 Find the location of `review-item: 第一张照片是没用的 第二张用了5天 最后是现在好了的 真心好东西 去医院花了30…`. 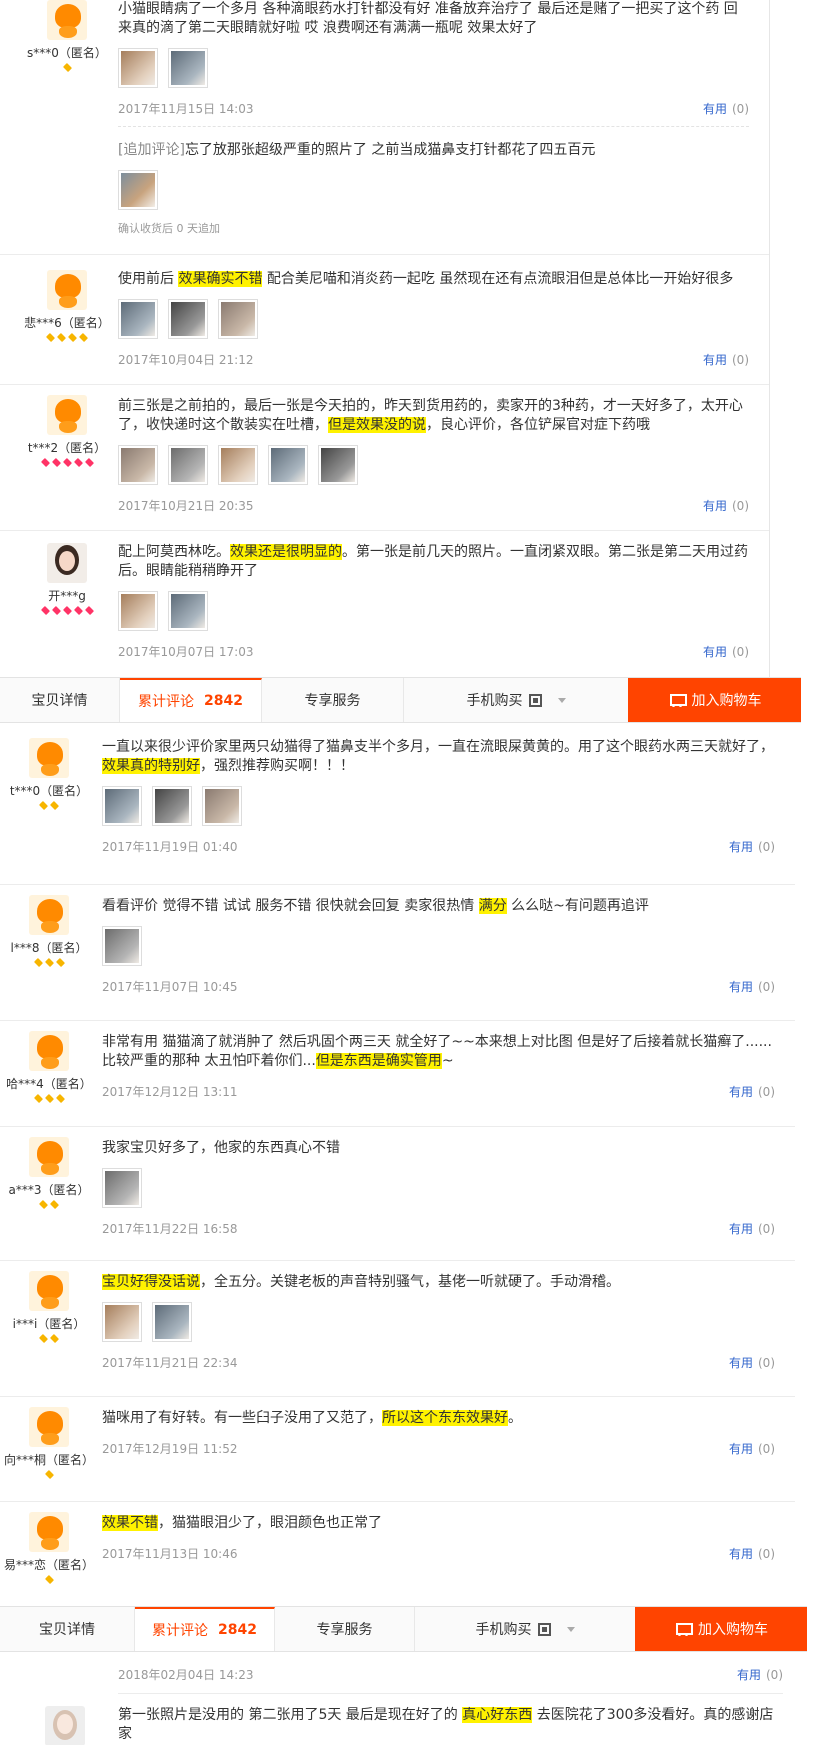

review-item: 第一张照片是没用的 第二张用了5天 最后是现在好了的 真心好东西 去医院花了30… is located at coordinates (406, 1723).